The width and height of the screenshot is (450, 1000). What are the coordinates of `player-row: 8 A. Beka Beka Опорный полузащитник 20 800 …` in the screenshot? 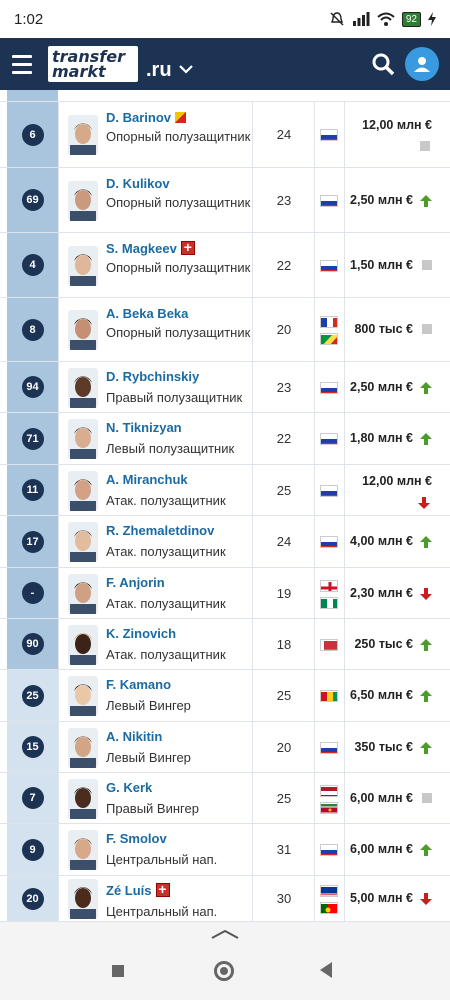 It's located at (225, 330).